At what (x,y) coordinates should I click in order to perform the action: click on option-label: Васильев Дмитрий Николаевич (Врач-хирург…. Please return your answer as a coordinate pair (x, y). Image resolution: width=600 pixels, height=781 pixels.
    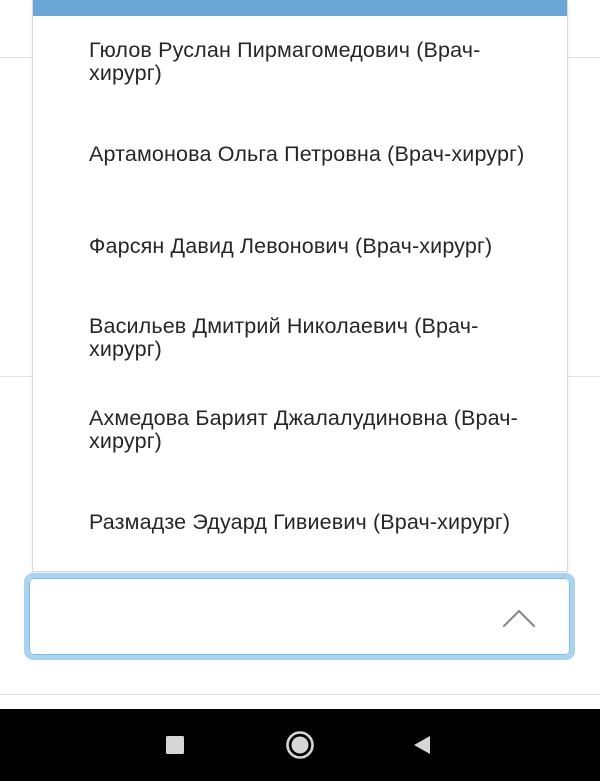
    Looking at the image, I should click on (284, 337).